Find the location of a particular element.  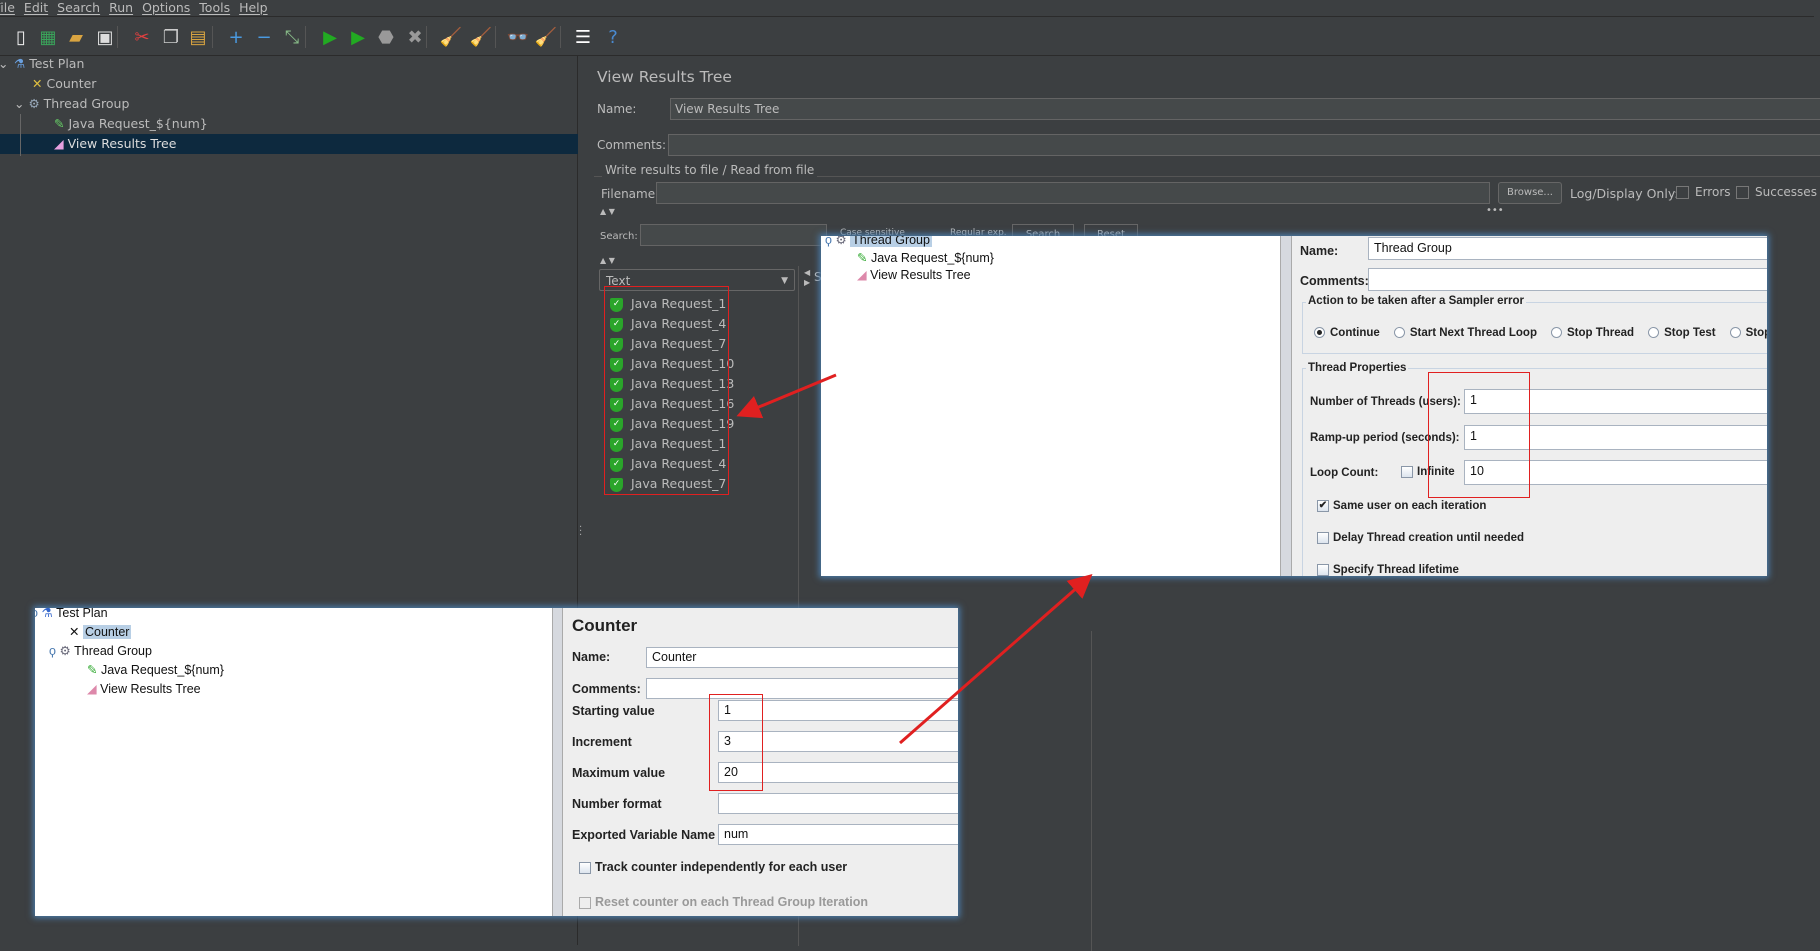

annotation-arrows is located at coordinates (914, 559).